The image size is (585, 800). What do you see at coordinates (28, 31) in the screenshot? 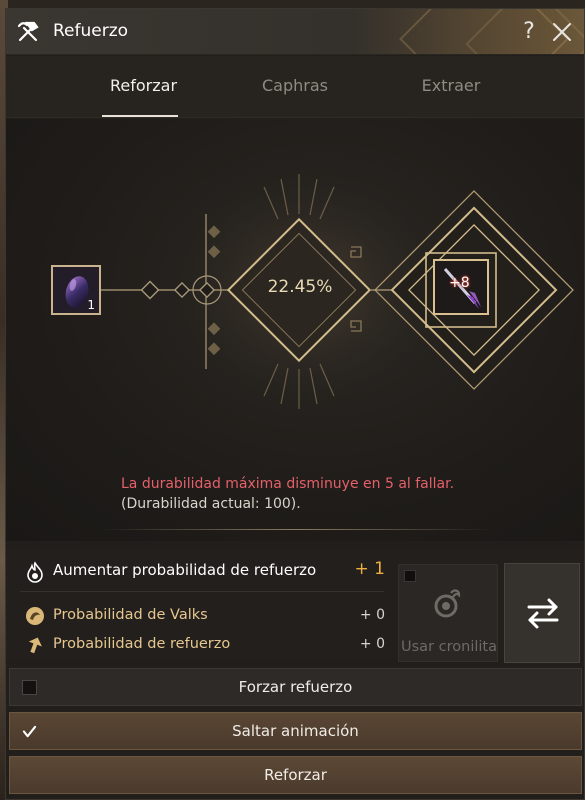
I see `hammer-icon` at bounding box center [28, 31].